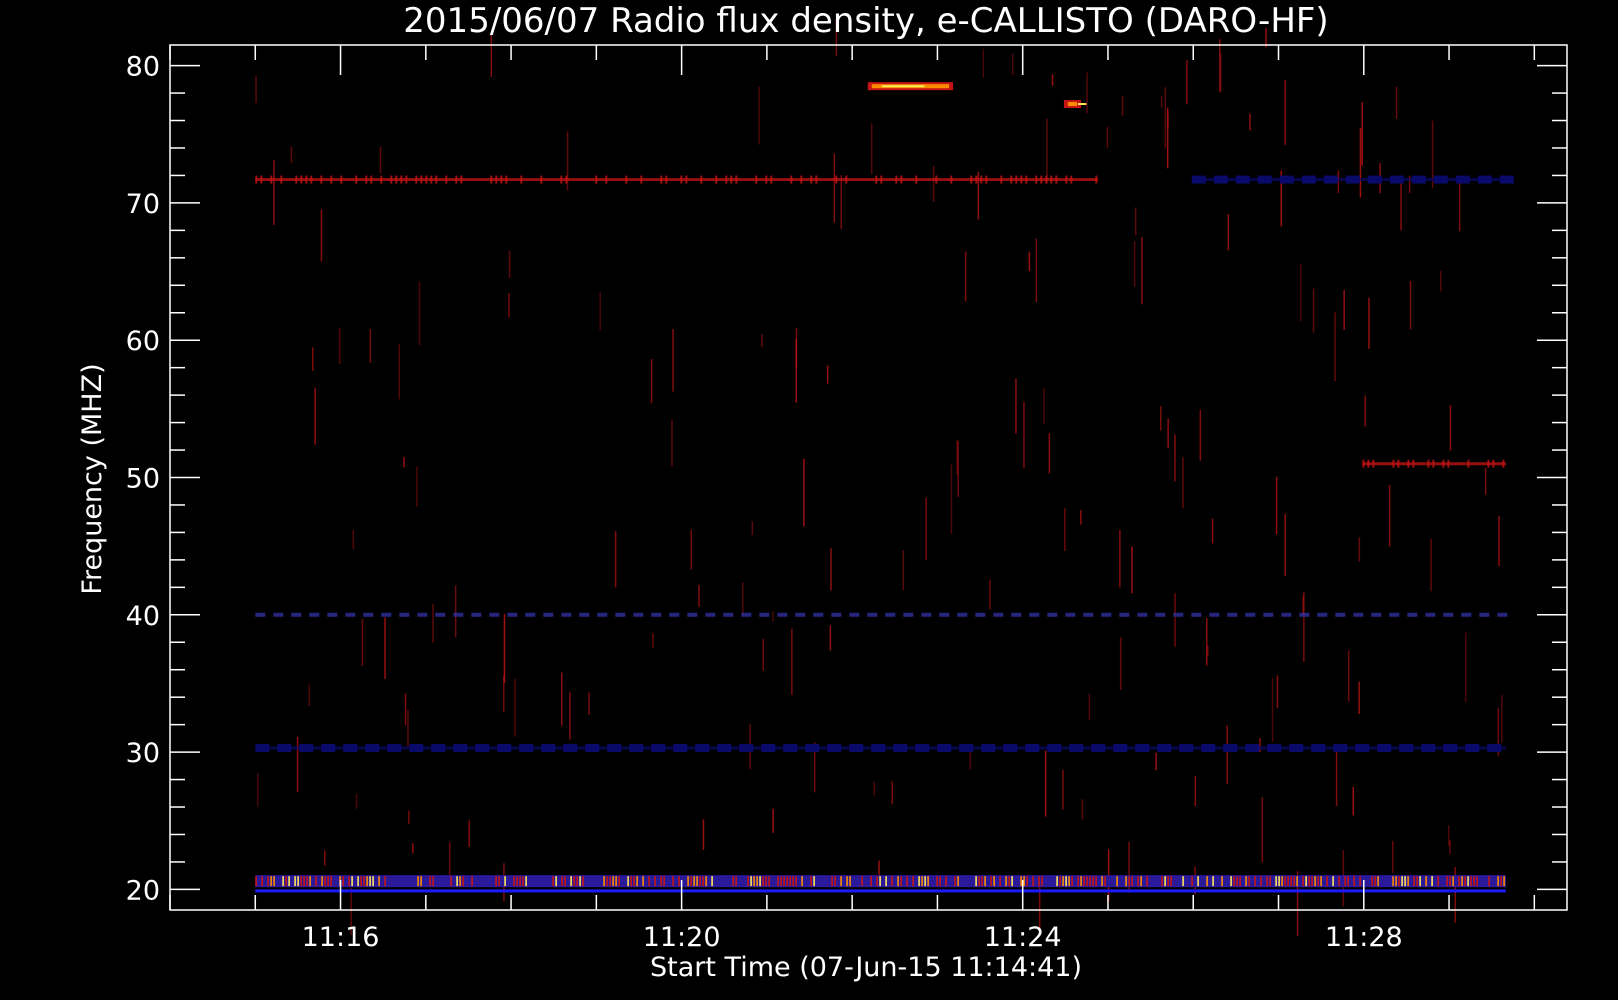  I want to click on burst-core, so click(1072, 104).